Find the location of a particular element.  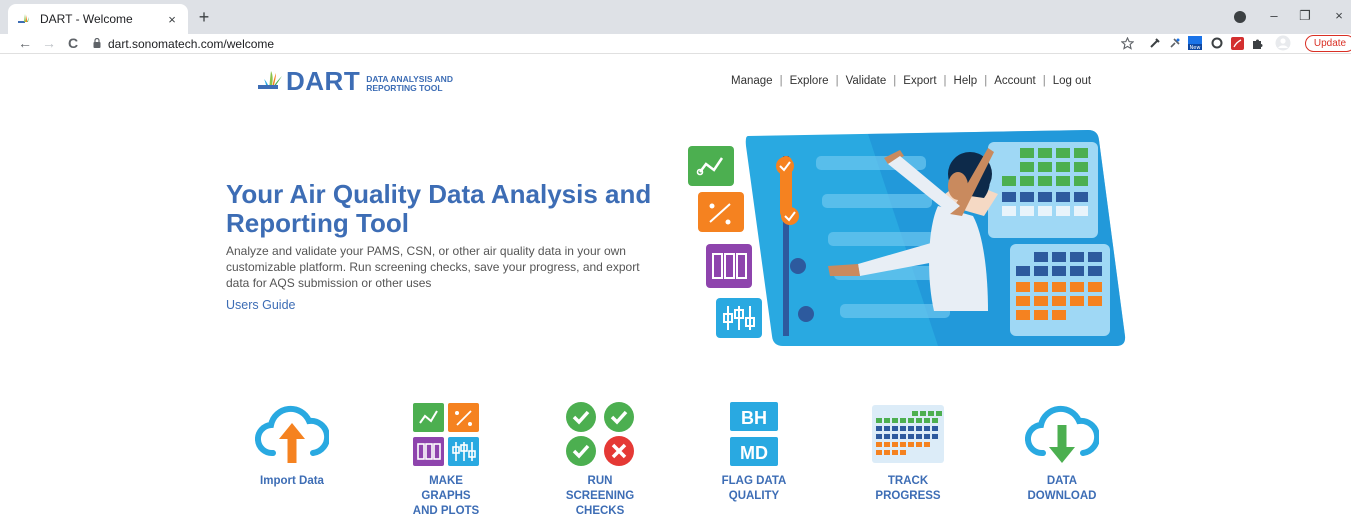

browser-tab: DART - Welcome × is located at coordinates (98, 19).